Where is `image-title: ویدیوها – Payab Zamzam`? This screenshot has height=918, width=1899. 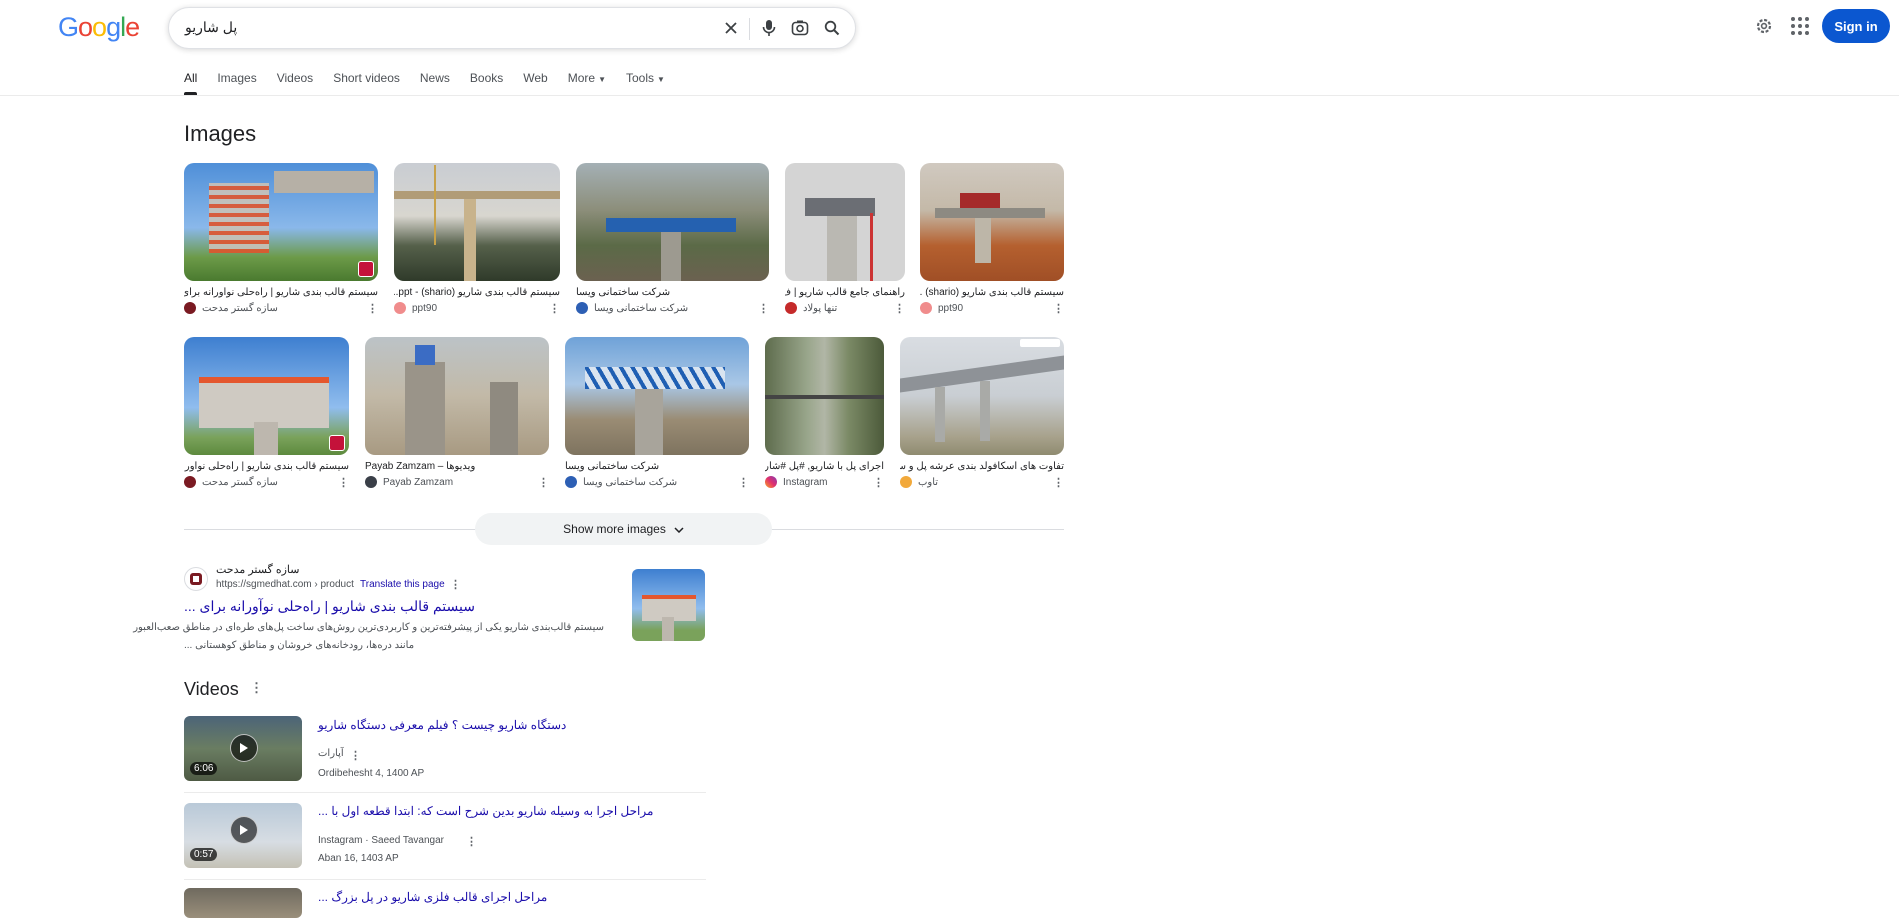 image-title: ویدیوها – Payab Zamzam is located at coordinates (420, 466).